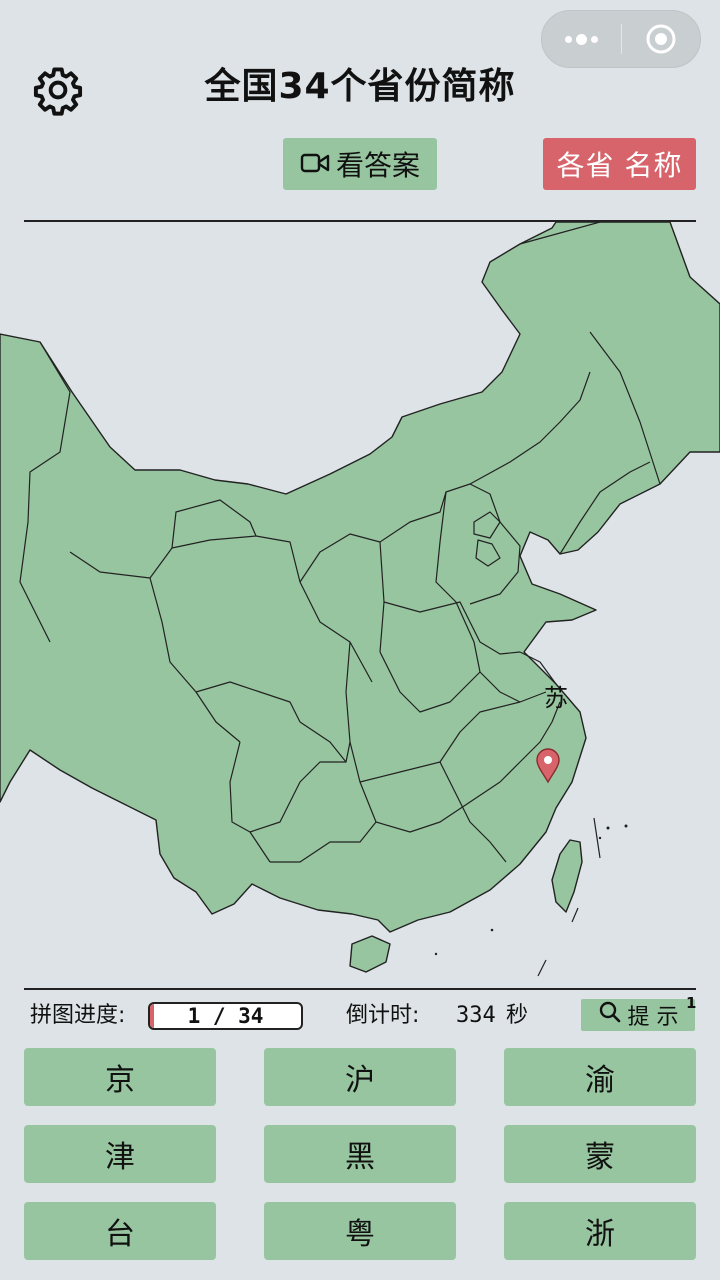  What do you see at coordinates (360, 1231) in the screenshot?
I see `province-tile: 粤` at bounding box center [360, 1231].